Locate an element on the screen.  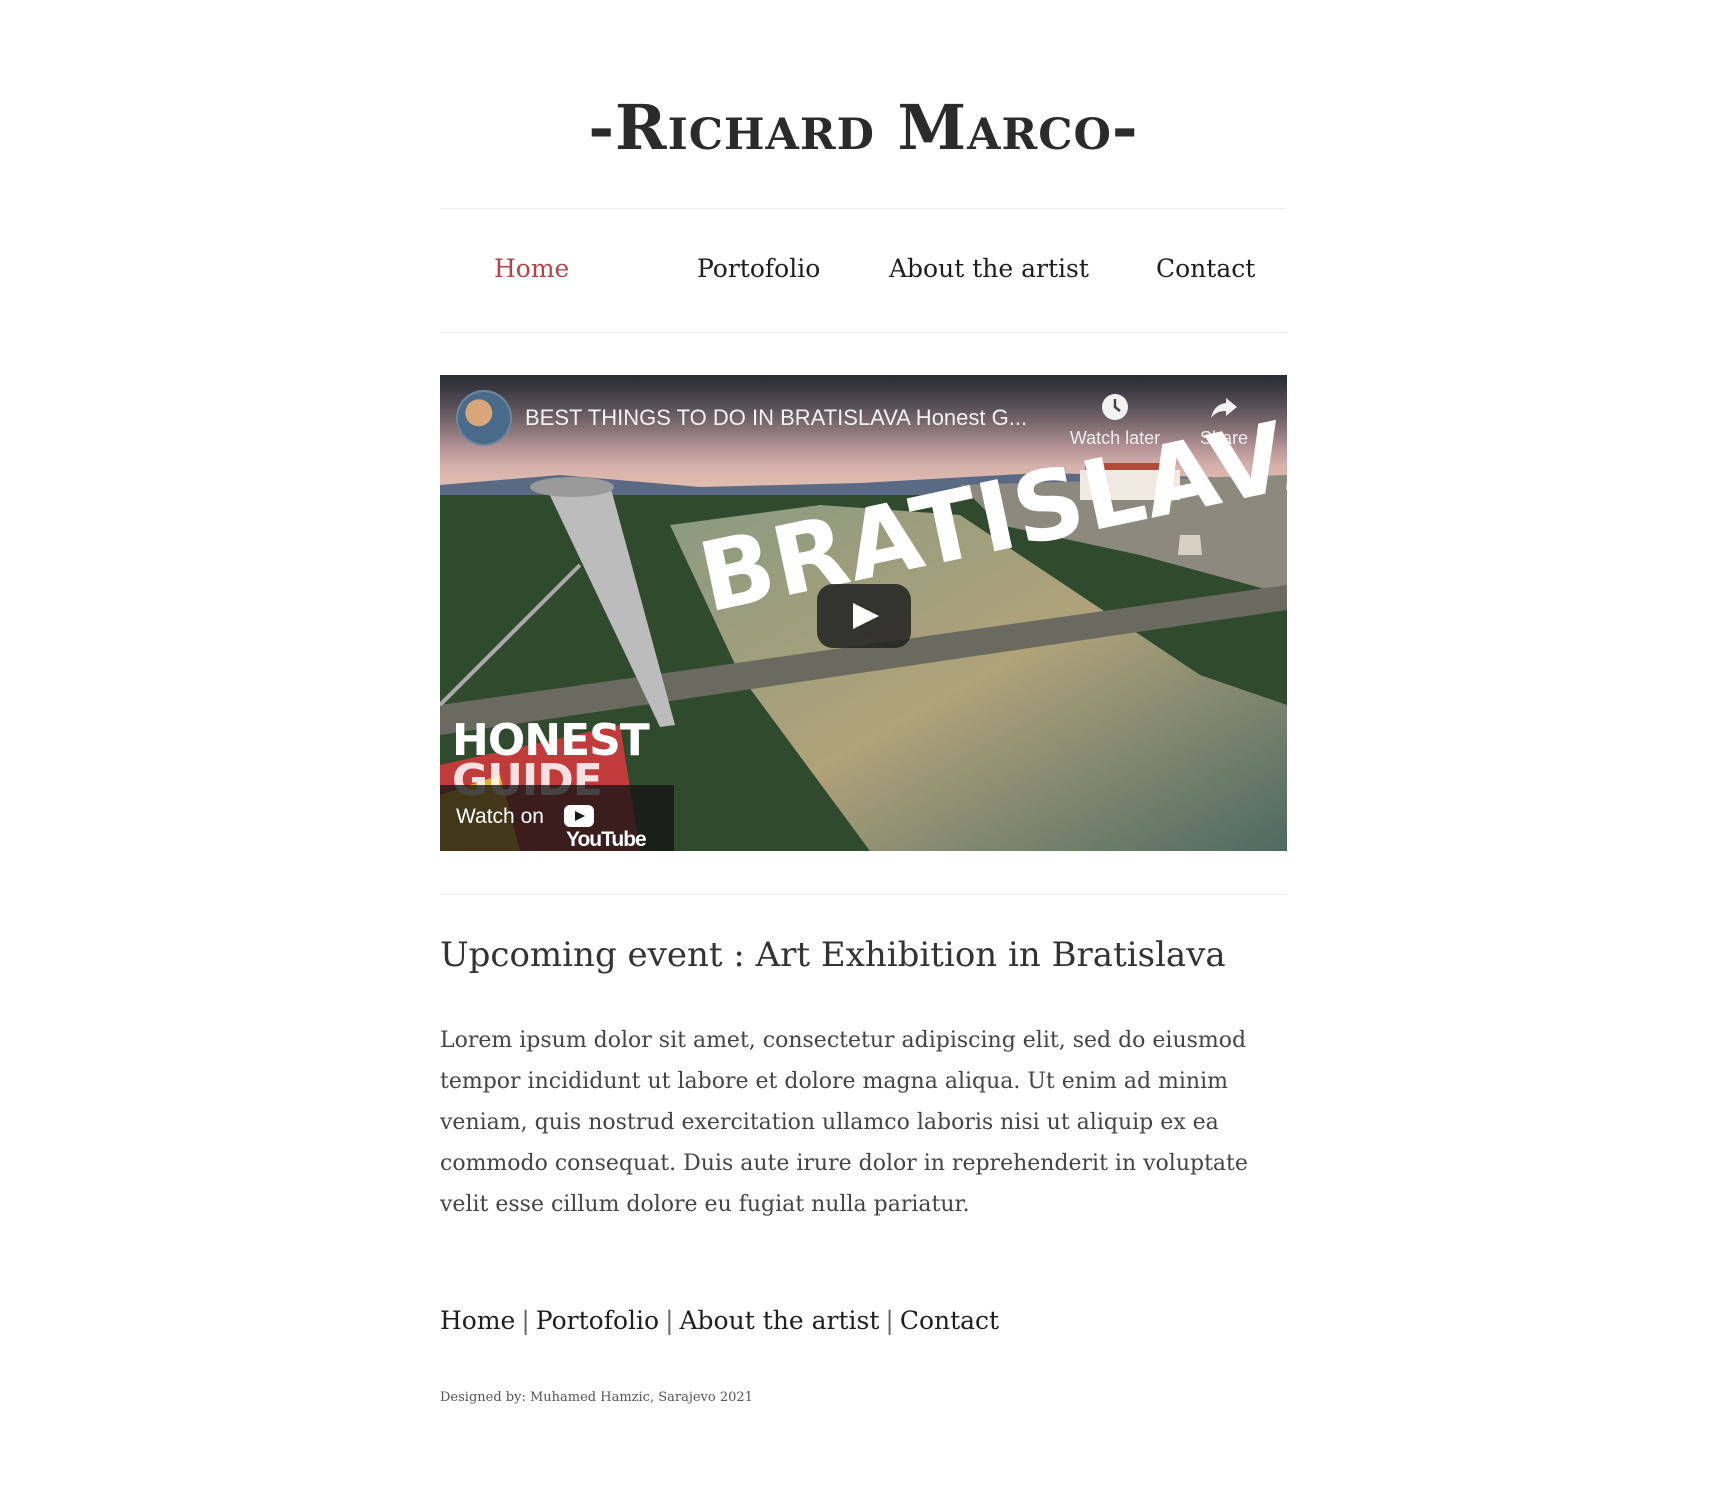
play-button is located at coordinates (864, 616).